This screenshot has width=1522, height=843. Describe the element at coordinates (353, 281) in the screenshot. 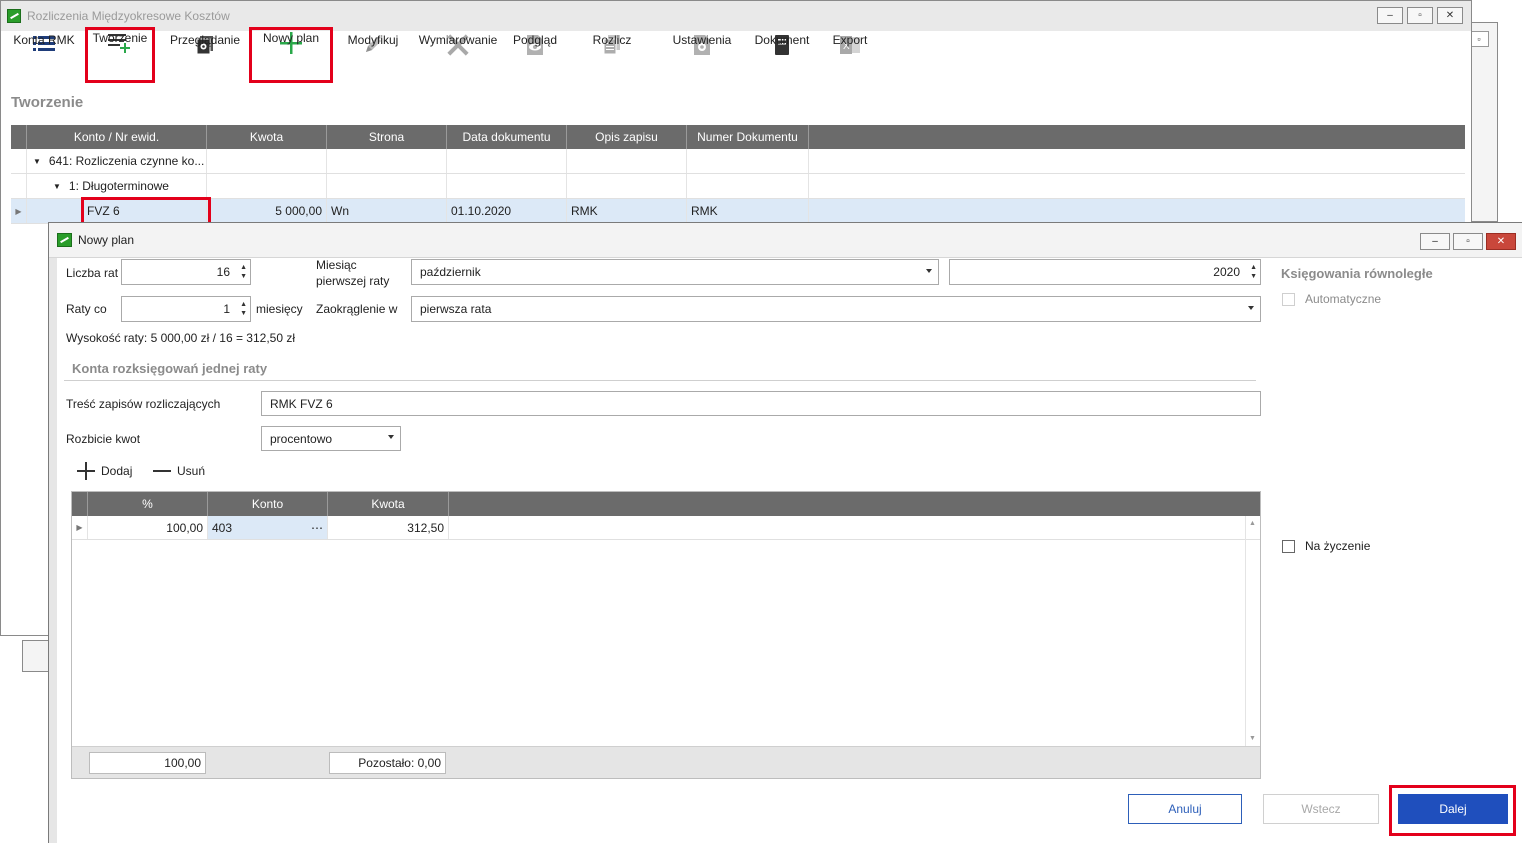

I see `miesiac-label-2: pierwszej raty` at that location.